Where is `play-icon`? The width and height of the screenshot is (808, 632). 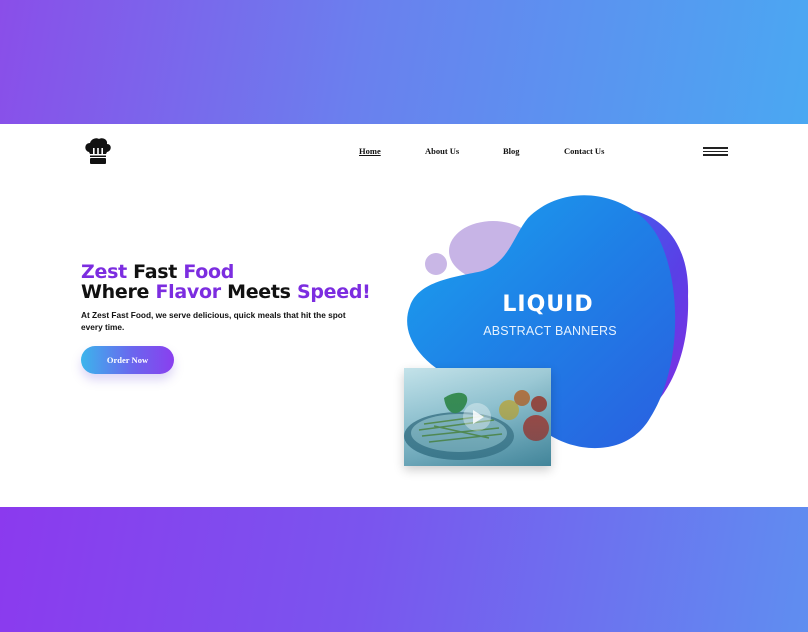 play-icon is located at coordinates (477, 417).